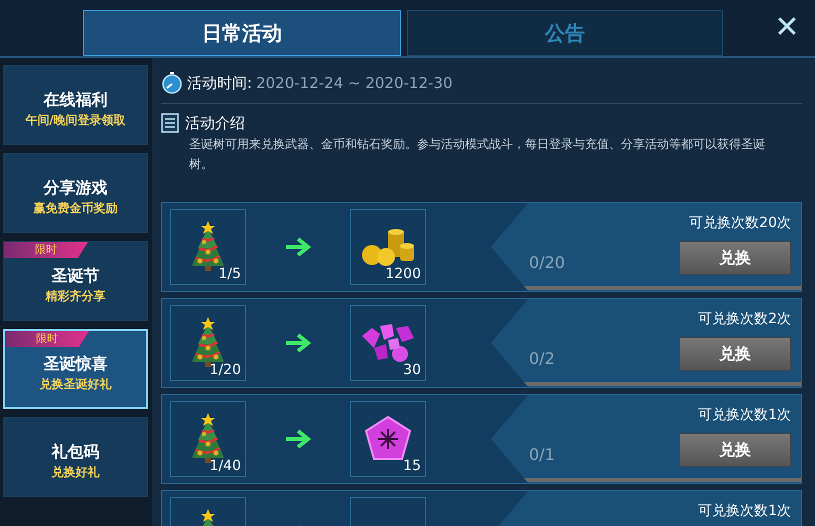 This screenshot has width=815, height=526. I want to click on sidebar-item-title: 分享游戏, so click(76, 188).